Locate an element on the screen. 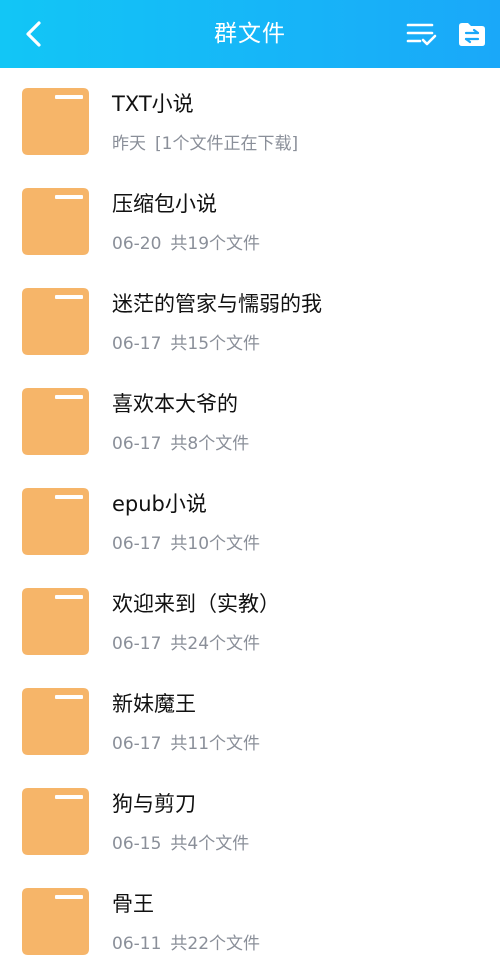  folder-meta: 06-15 共4个文件 is located at coordinates (180, 841).